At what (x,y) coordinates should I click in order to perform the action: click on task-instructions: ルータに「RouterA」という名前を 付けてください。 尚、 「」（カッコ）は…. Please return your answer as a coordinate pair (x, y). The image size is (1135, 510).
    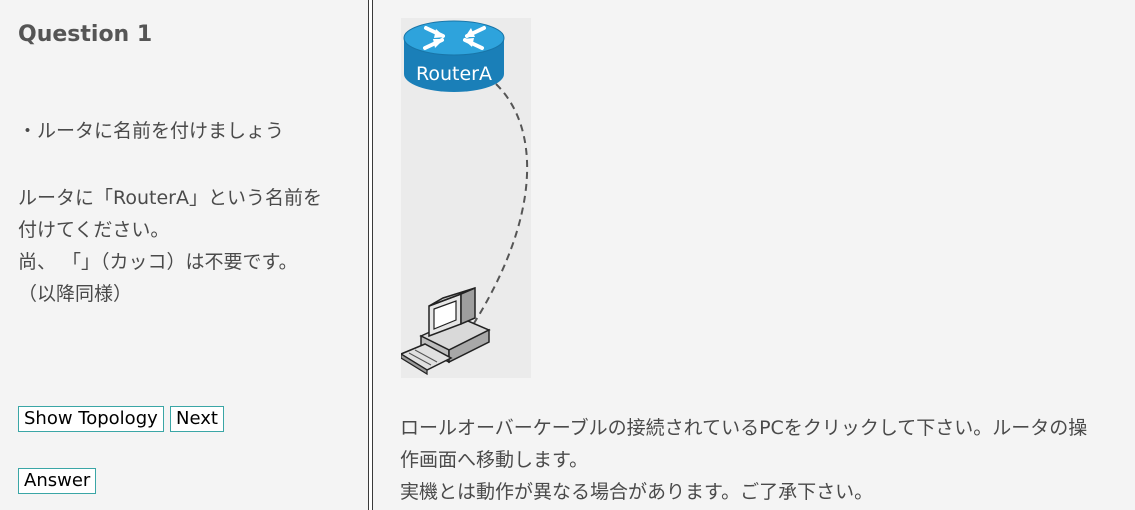
    Looking at the image, I should click on (190, 246).